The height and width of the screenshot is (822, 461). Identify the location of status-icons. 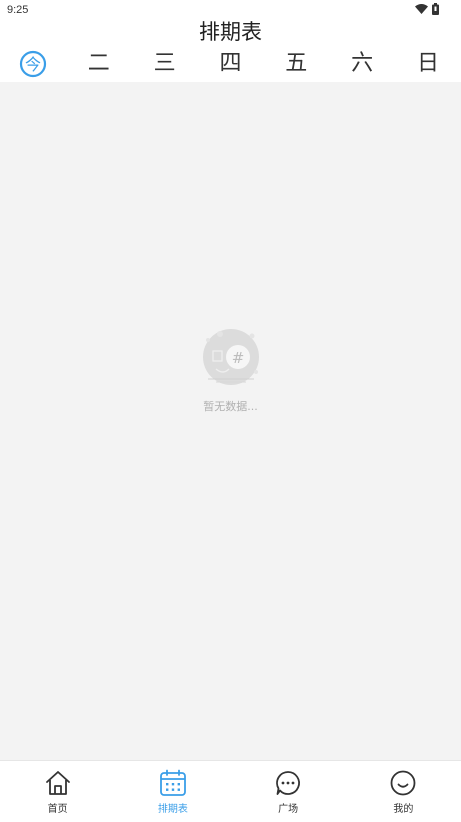
(427, 9).